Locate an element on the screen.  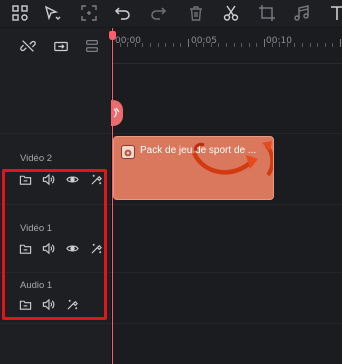
delete-icon is located at coordinates (196, 13).